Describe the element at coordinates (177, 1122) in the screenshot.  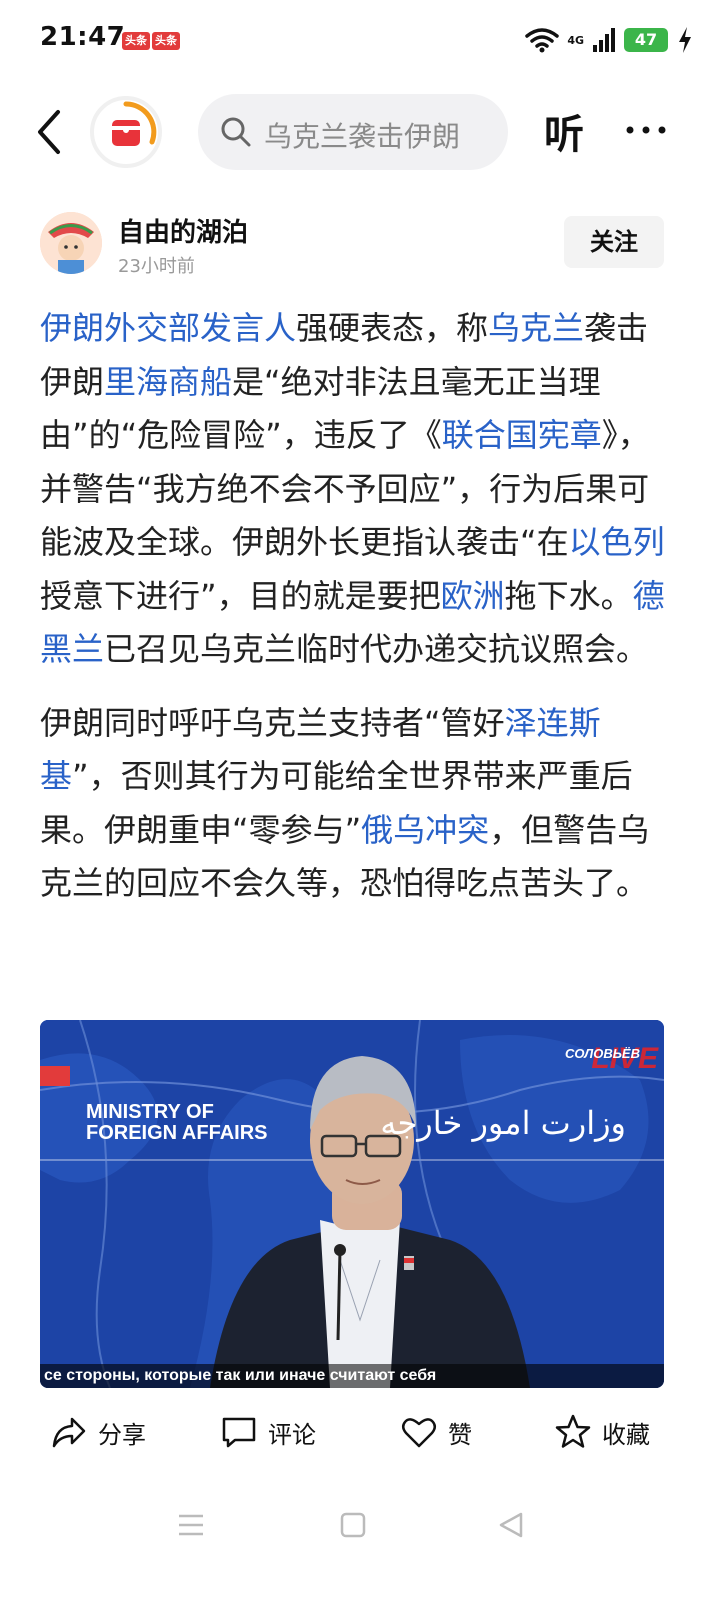
I see `ministry-label: MINISTRY OF FOREIGN AFFAIRS` at that location.